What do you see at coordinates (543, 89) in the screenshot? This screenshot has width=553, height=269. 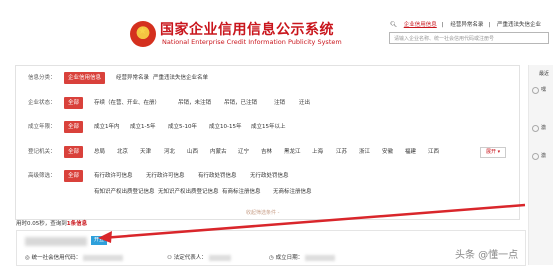 I see `sidebar-item: 嘿` at bounding box center [543, 89].